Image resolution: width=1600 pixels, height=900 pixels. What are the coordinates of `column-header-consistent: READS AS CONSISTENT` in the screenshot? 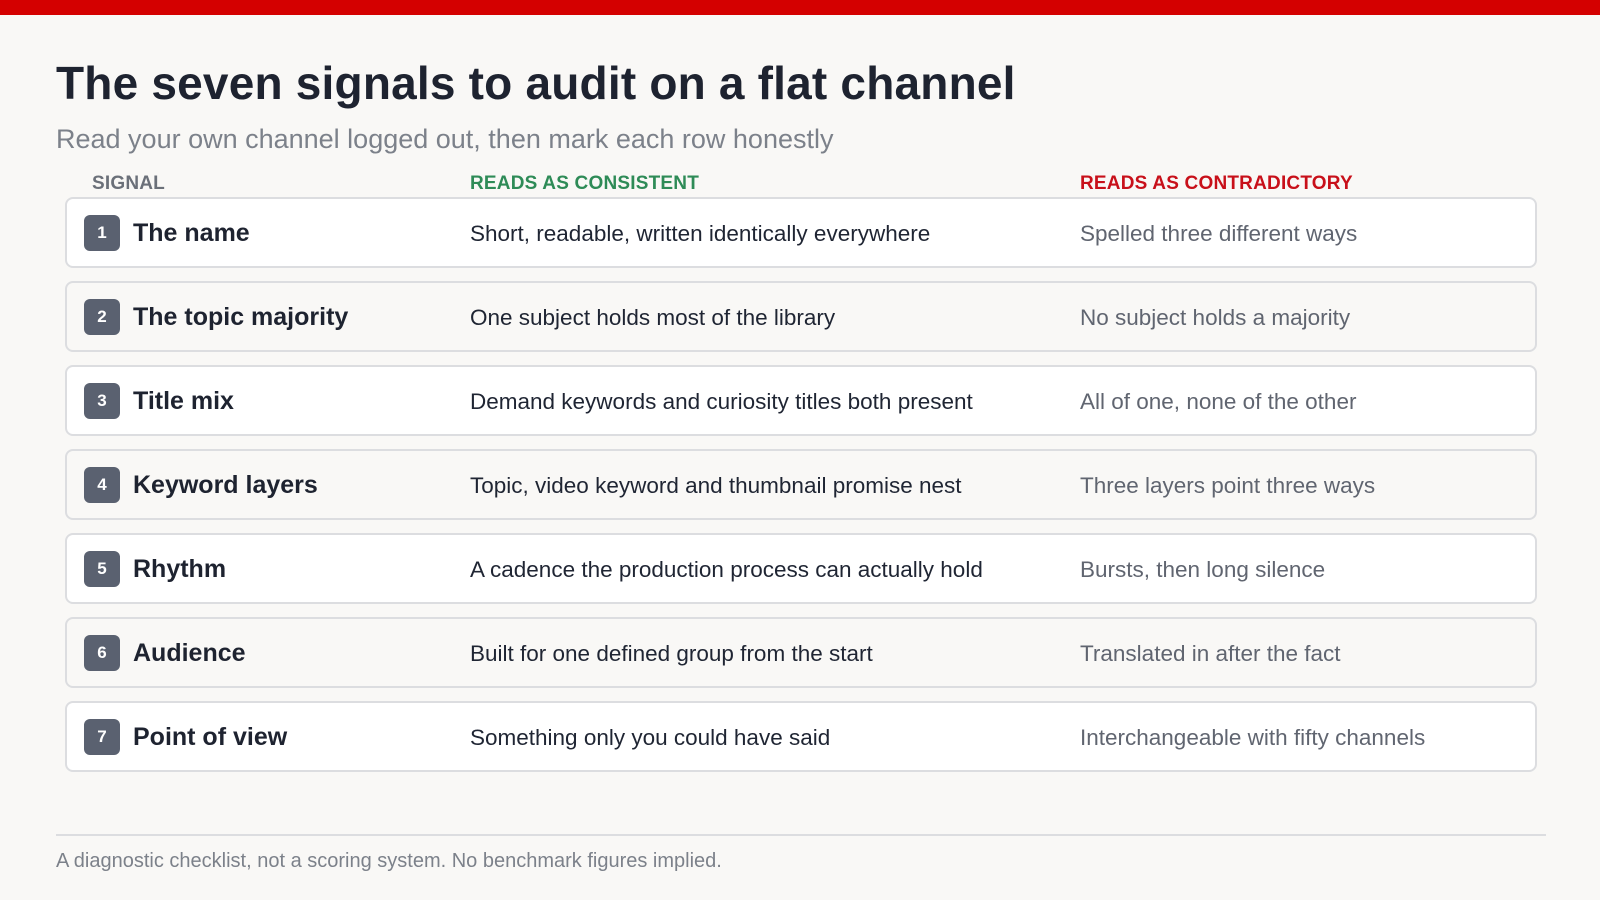 It's located at (585, 183).